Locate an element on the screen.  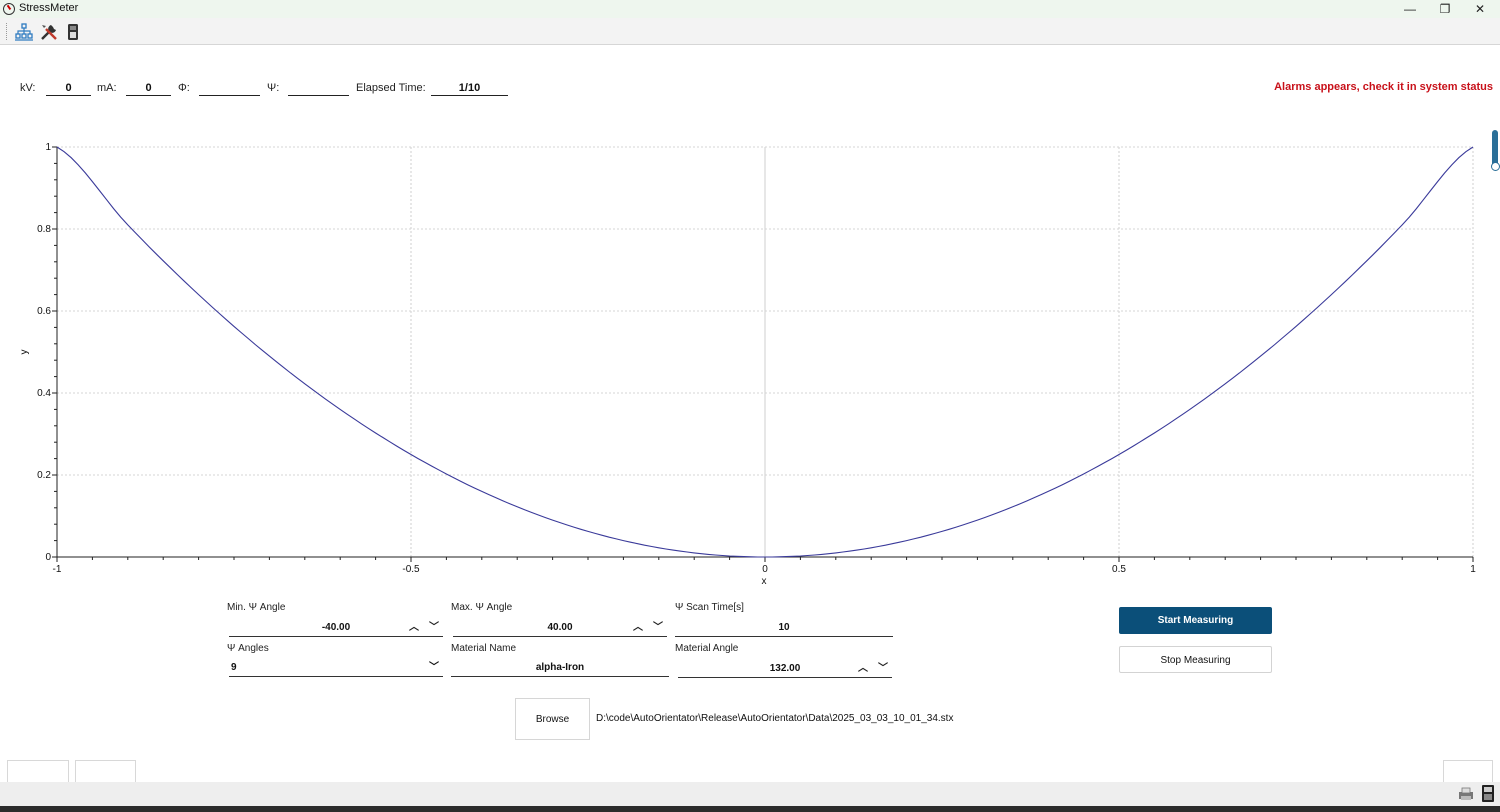
start-measuring-button: Start Measuring is located at coordinates (1195, 620).